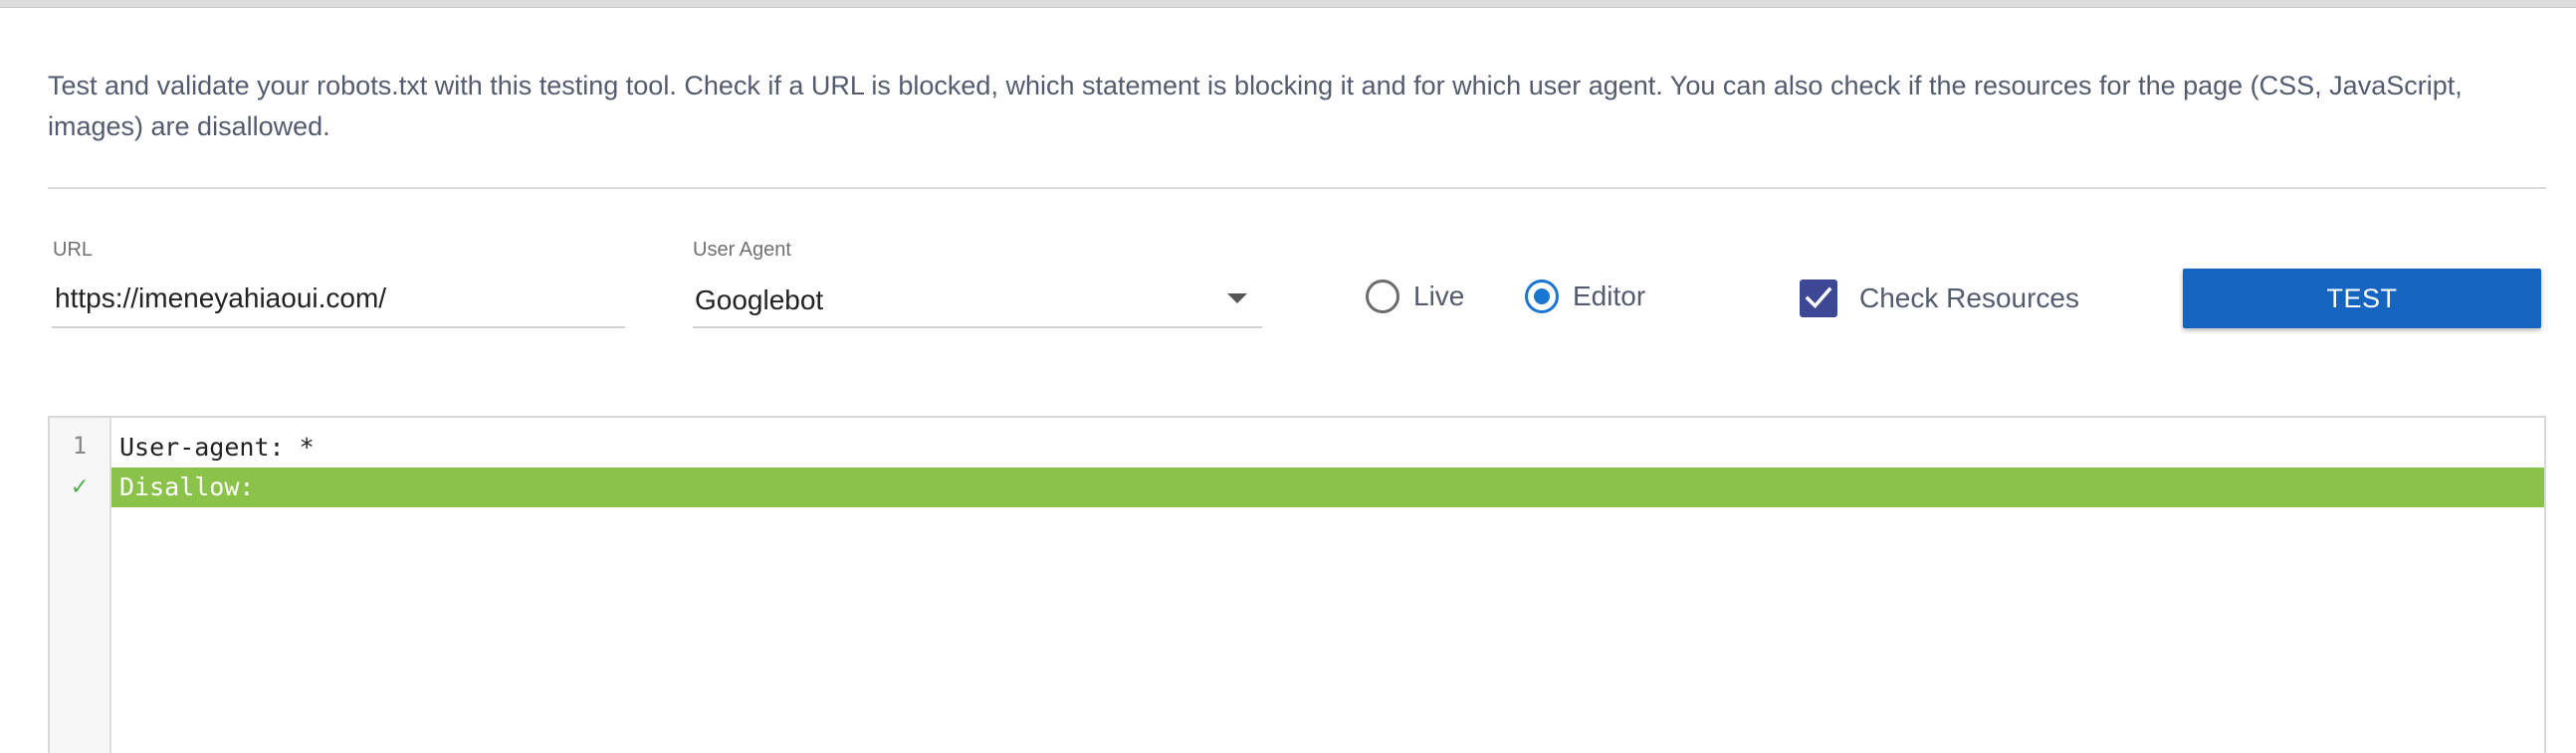 The image size is (2576, 753). I want to click on code-line: User-agent: *, so click(1327, 448).